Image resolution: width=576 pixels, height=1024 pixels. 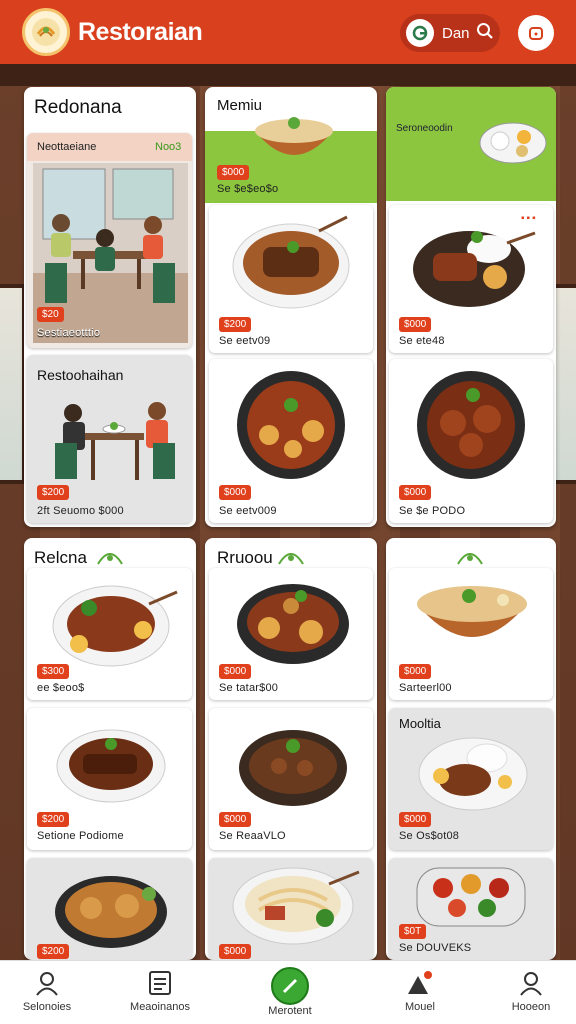 I want to click on dish-caption: Se Os$ot08, so click(x=429, y=836).